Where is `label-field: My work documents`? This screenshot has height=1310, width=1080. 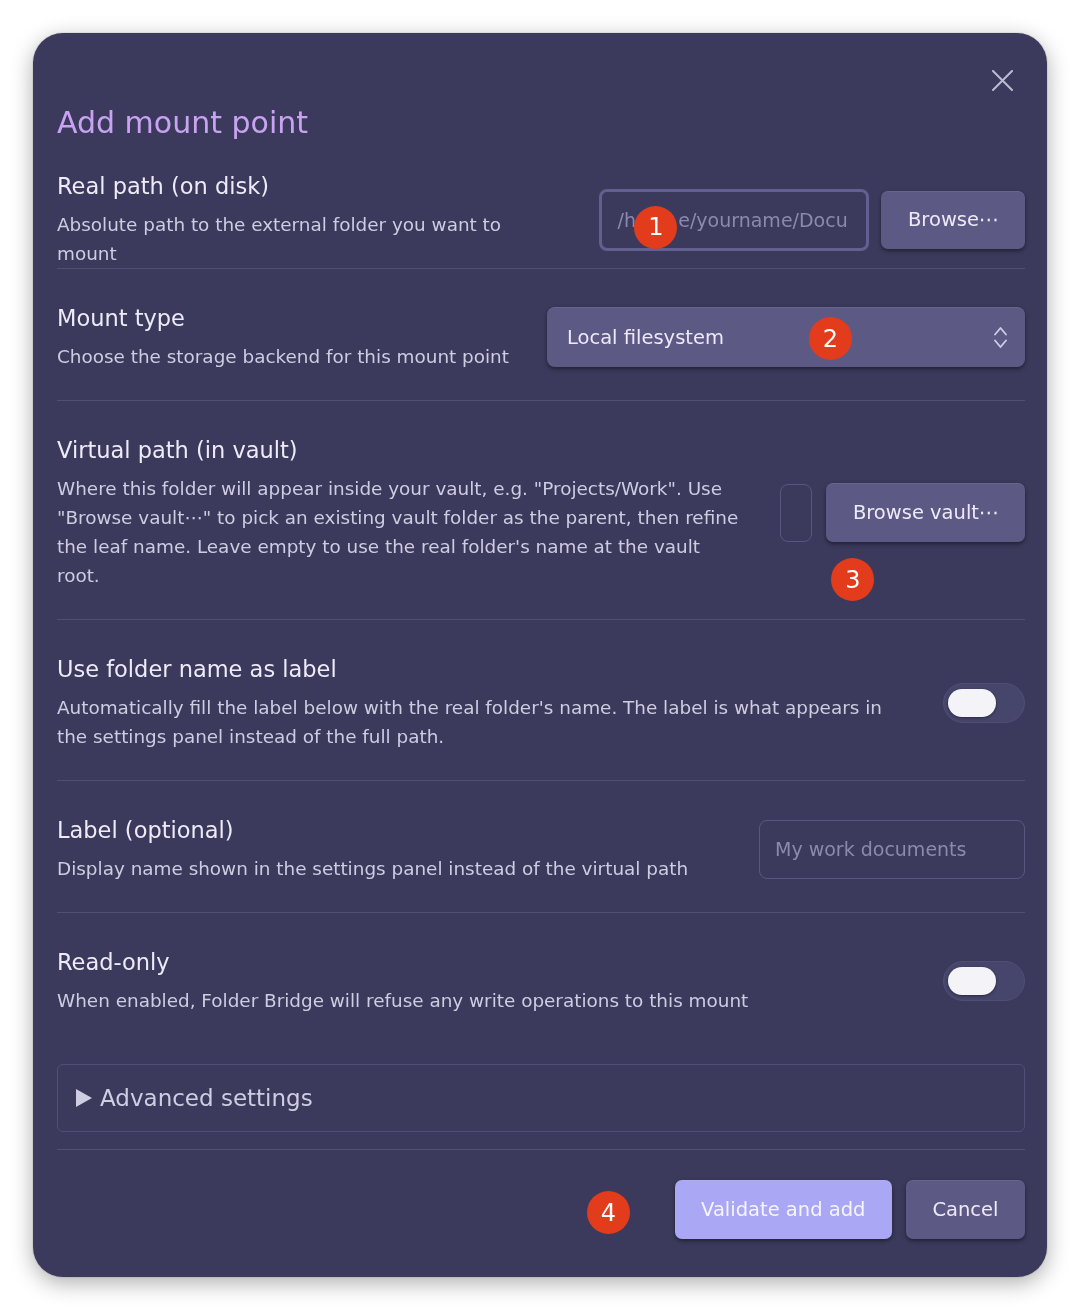
label-field: My work documents is located at coordinates (892, 849).